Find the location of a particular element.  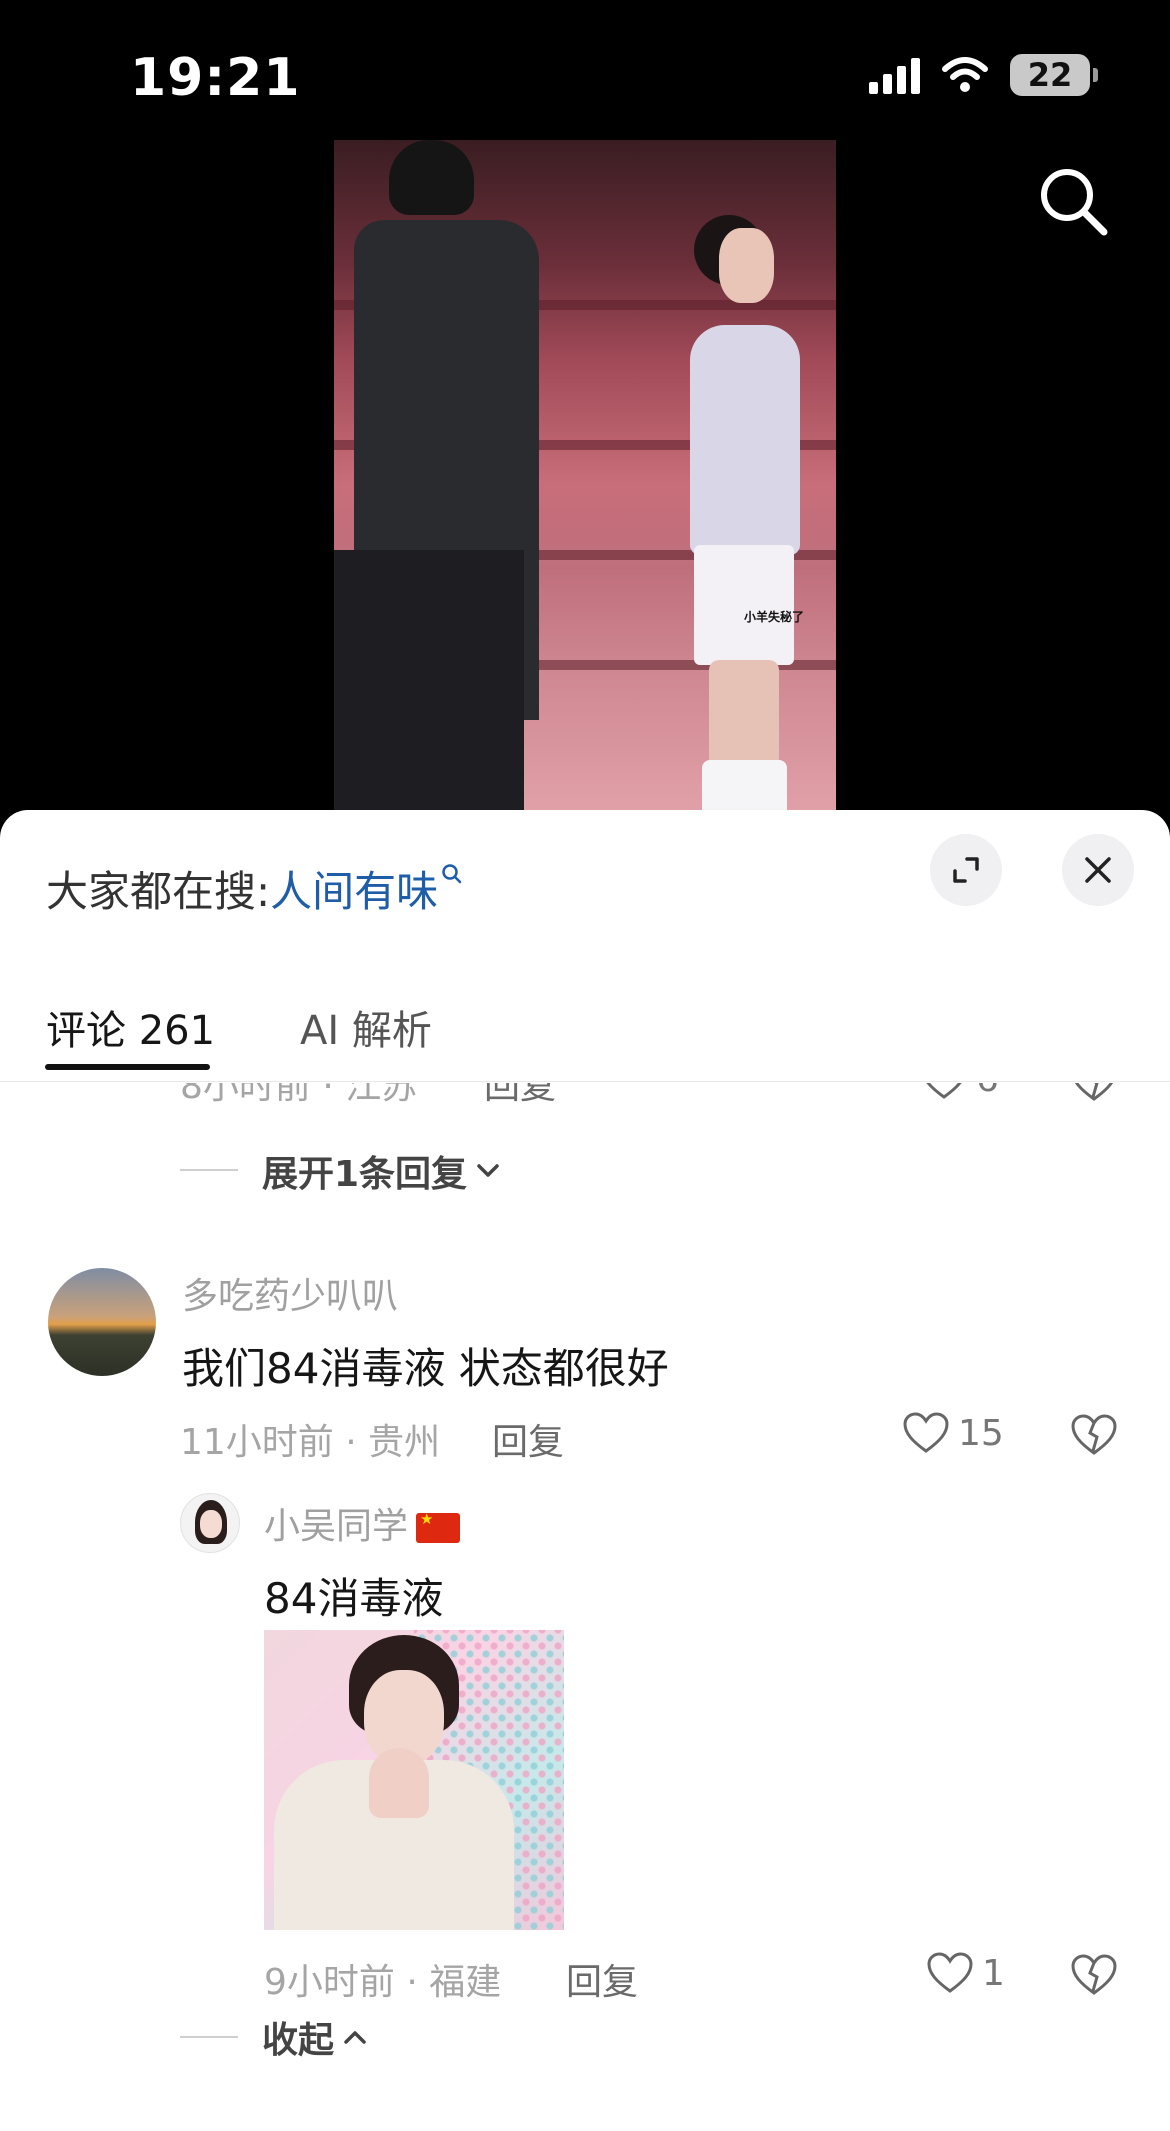

cellular-signal-icon is located at coordinates (894, 75).